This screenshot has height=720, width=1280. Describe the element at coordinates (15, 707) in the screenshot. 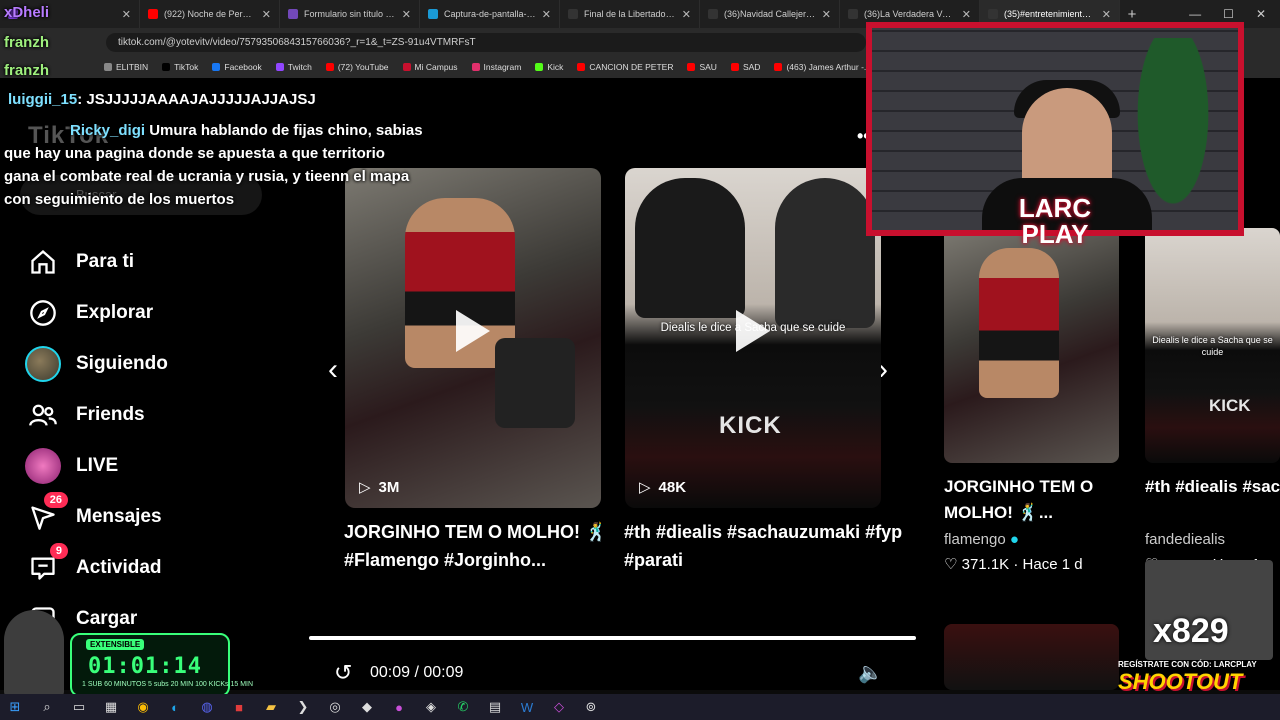

I see `windows-icon: ⊞` at that location.